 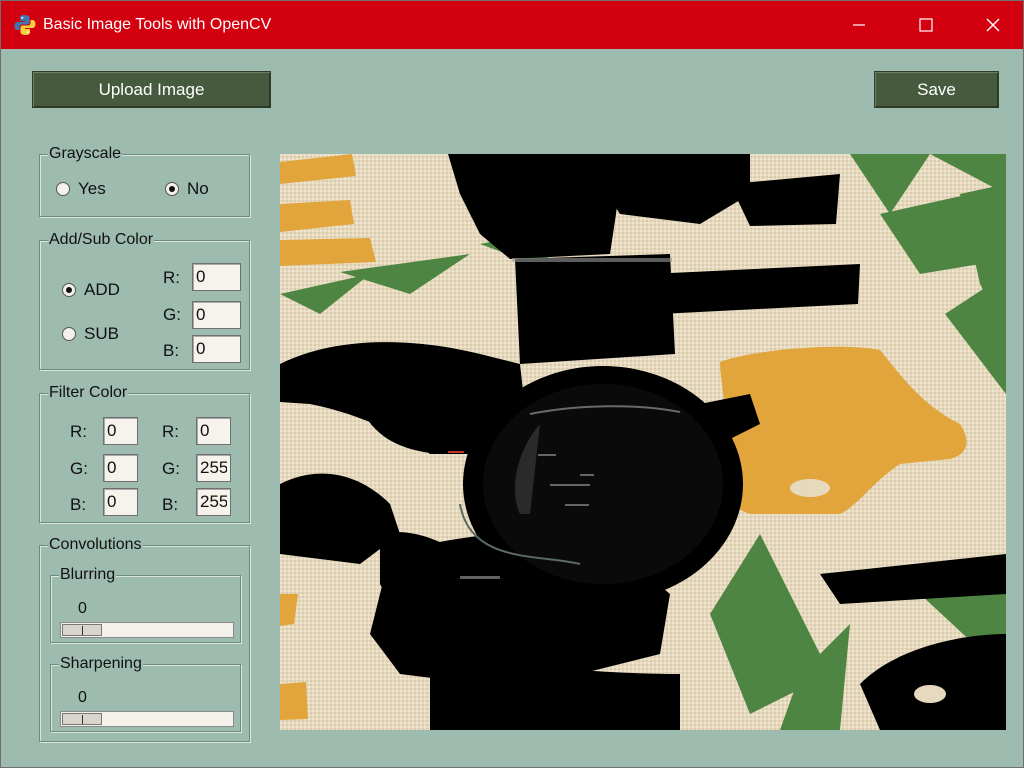 What do you see at coordinates (147, 719) in the screenshot?
I see `sharpening-slider` at bounding box center [147, 719].